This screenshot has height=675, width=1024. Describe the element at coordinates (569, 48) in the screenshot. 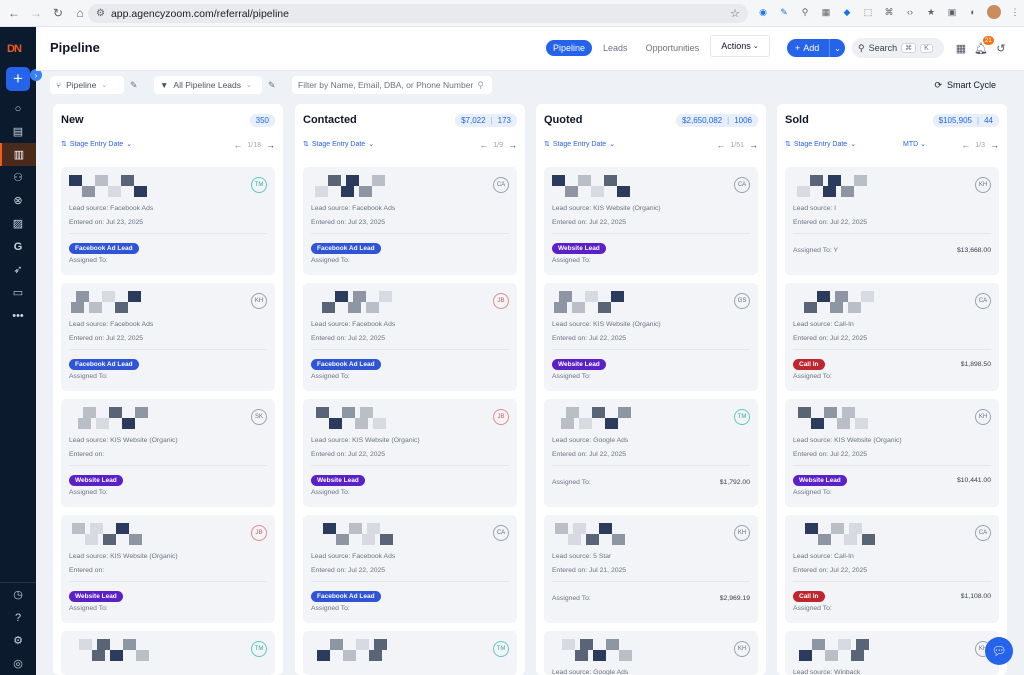

I see `tab-pipeline: Pipeline` at that location.